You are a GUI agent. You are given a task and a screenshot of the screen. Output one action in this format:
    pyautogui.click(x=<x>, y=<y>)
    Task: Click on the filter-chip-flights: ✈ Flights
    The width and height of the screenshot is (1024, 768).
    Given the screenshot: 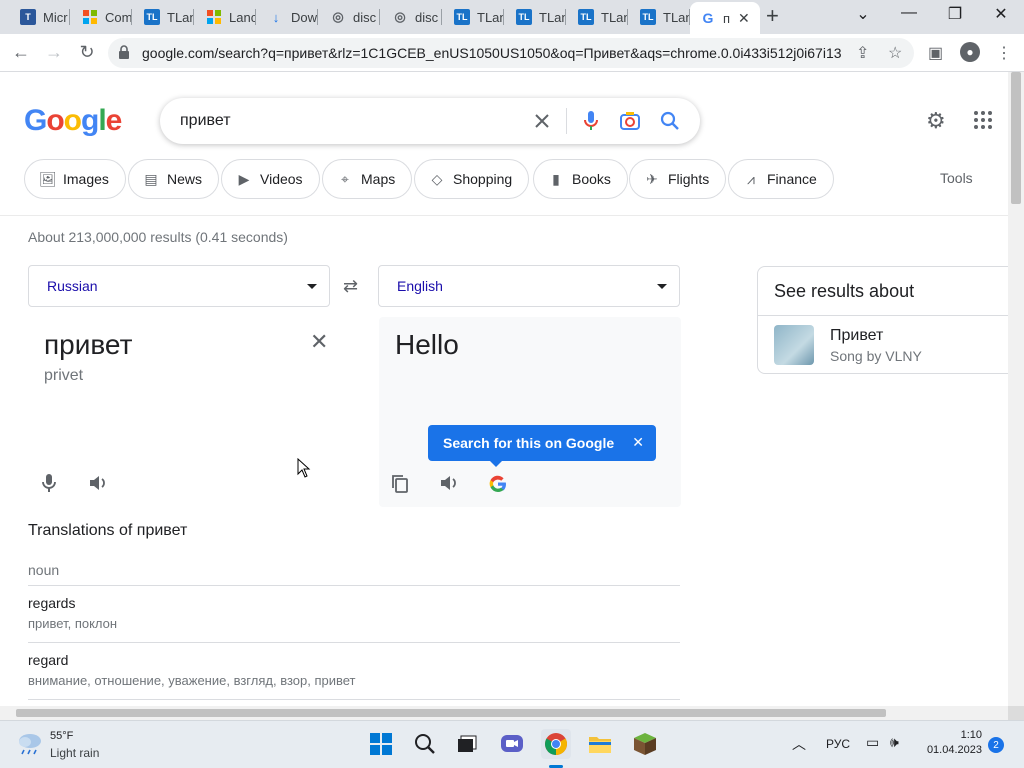 What is the action you would take?
    pyautogui.click(x=678, y=179)
    